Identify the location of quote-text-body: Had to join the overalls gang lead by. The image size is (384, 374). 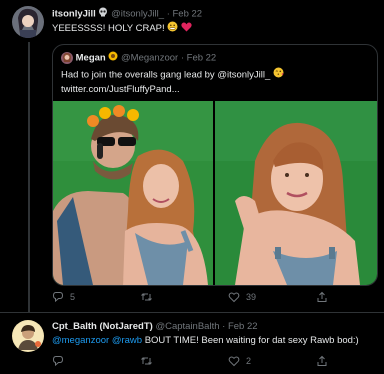
(139, 75).